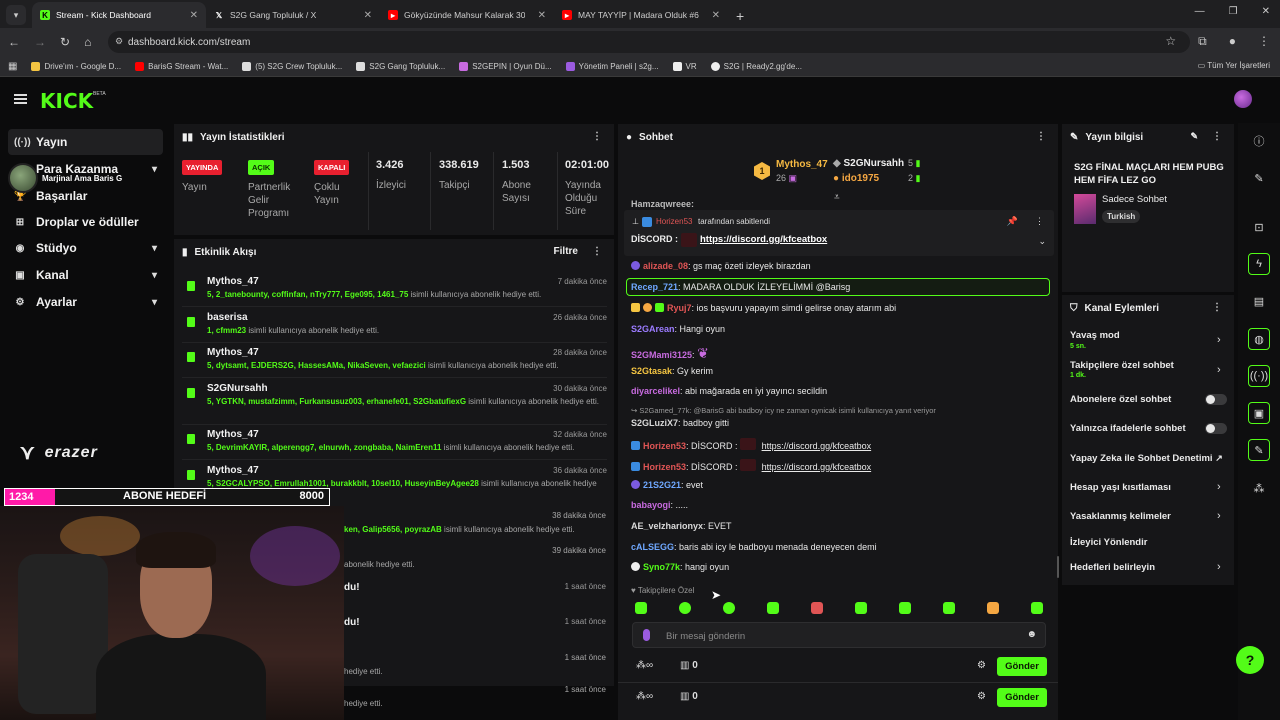 The image size is (1280, 720). What do you see at coordinates (1042, 241) in the screenshot?
I see `chevron-down-icon: ⌄` at bounding box center [1042, 241].